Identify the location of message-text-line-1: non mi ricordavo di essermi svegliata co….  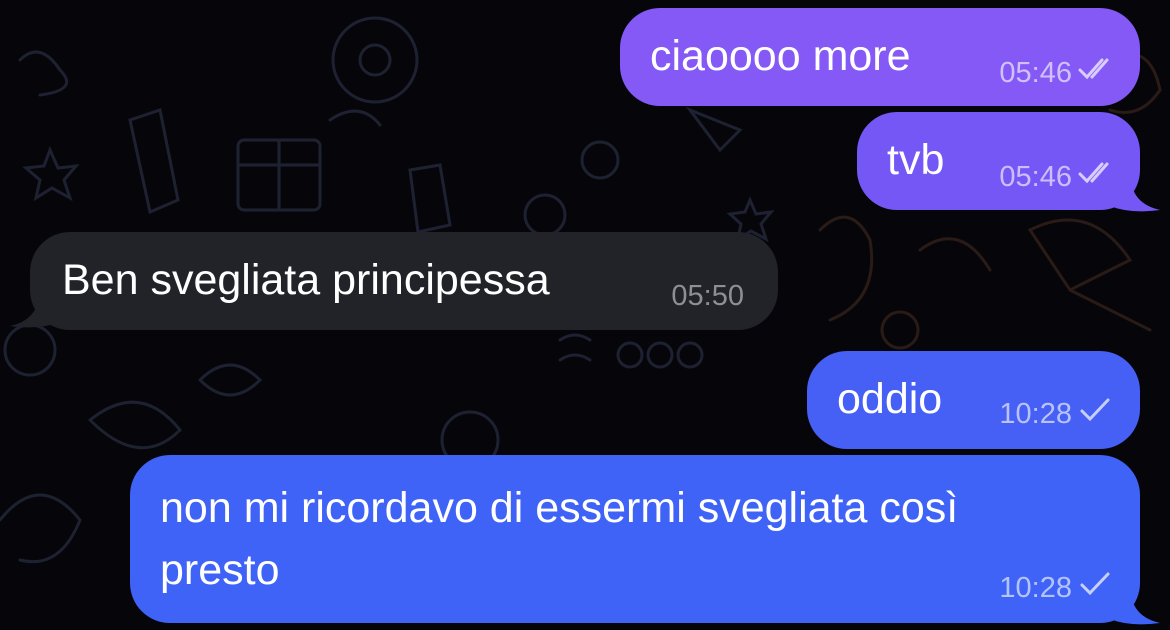
(559, 508).